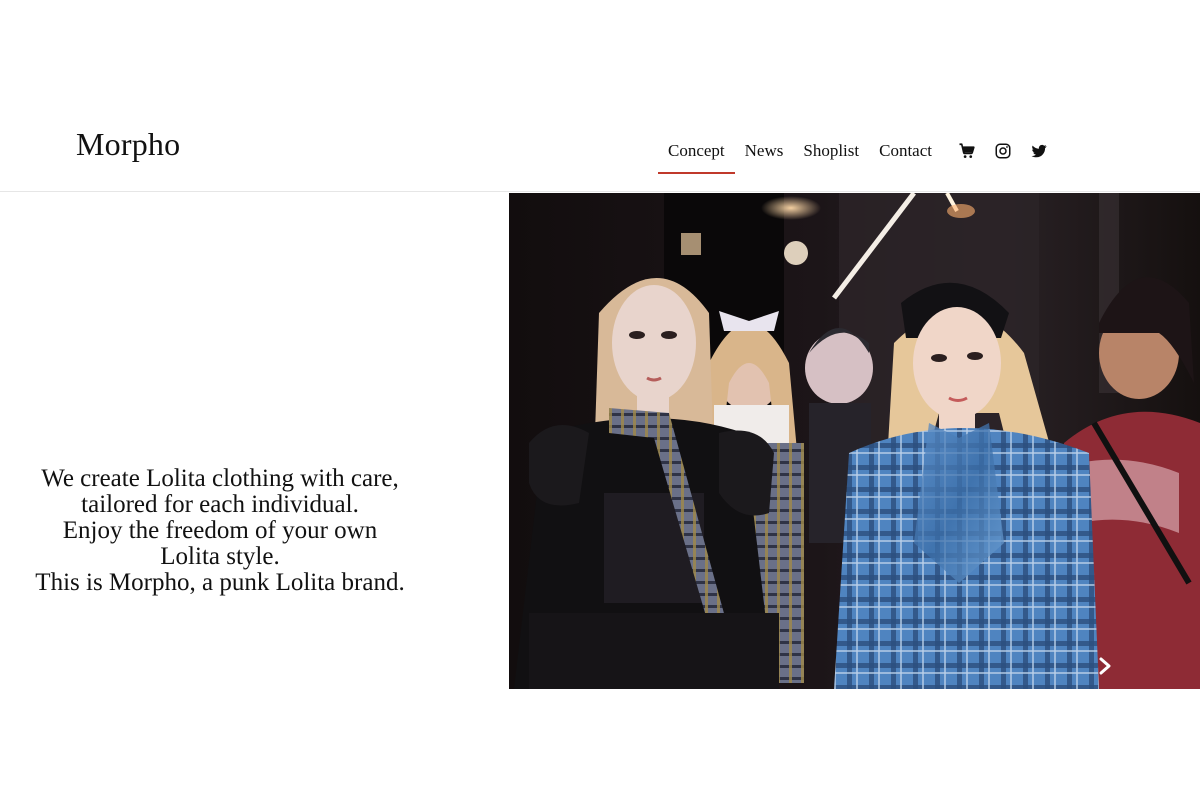 The image size is (1200, 800). I want to click on tagline-line: Enjoy the freedom of your own, so click(220, 530).